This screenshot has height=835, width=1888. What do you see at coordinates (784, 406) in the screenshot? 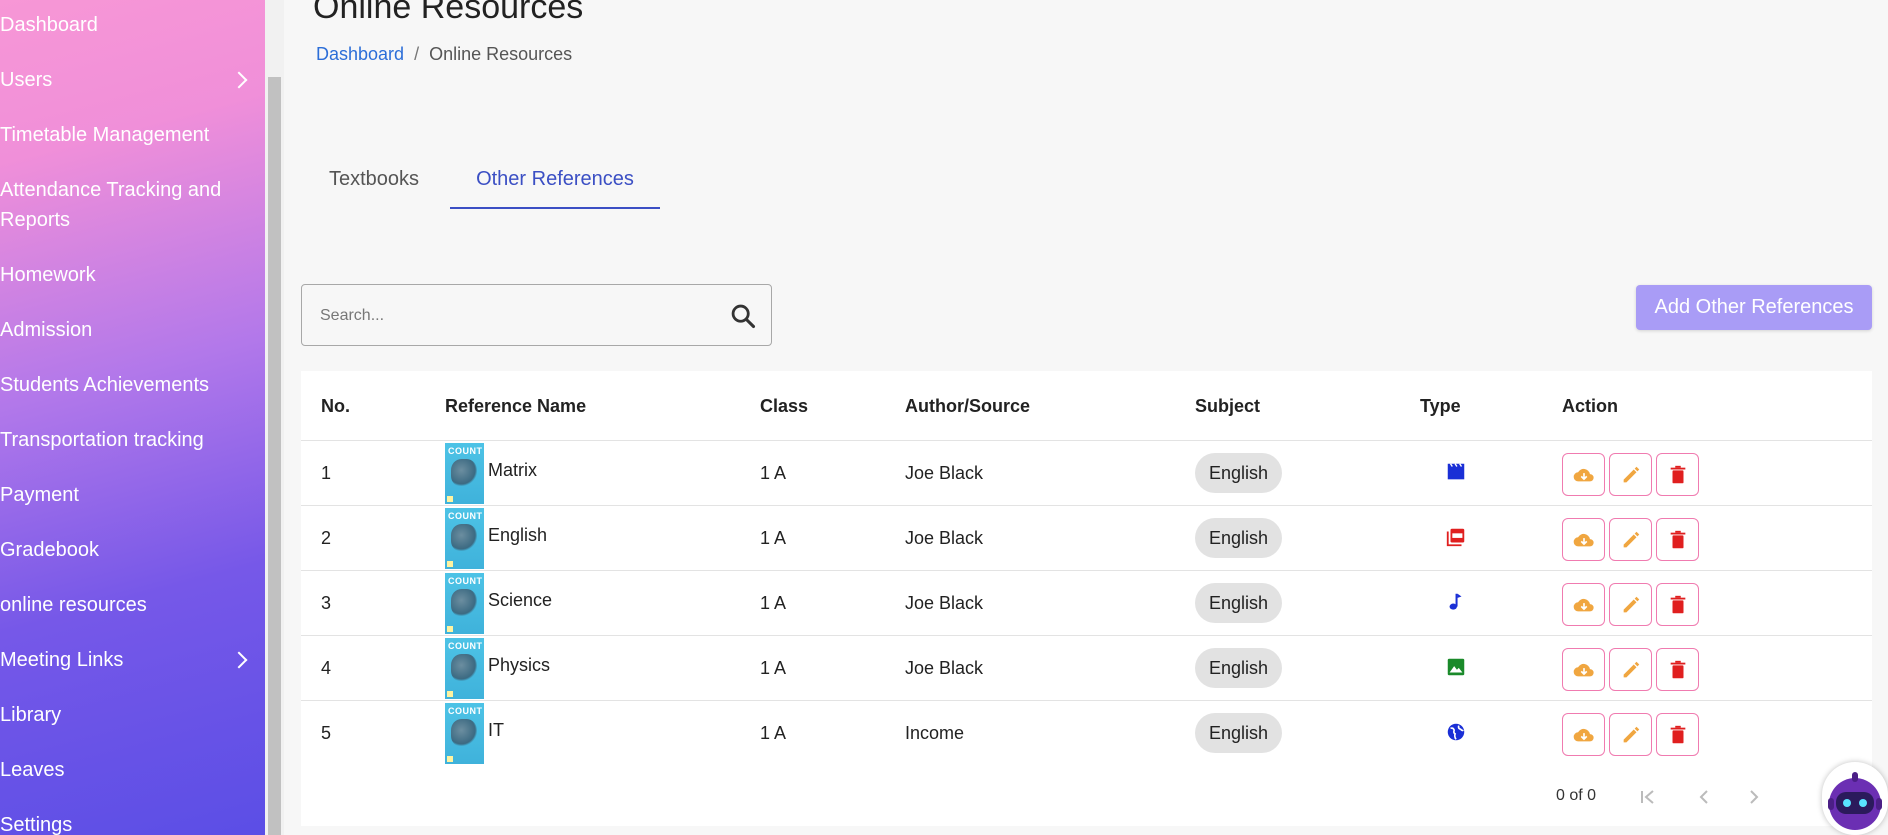
I see `column-header-class: Class` at bounding box center [784, 406].